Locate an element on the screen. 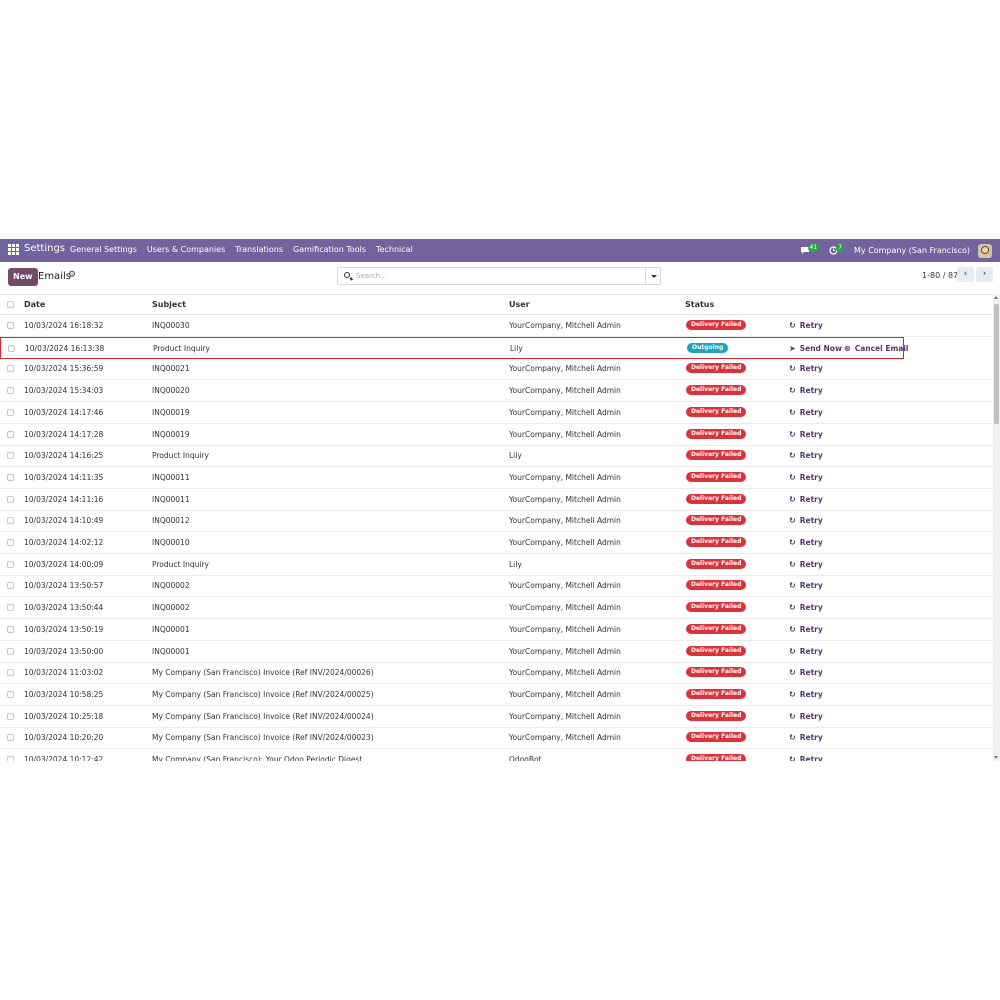 The width and height of the screenshot is (1000, 1000). nav-technical: Technical is located at coordinates (394, 249).